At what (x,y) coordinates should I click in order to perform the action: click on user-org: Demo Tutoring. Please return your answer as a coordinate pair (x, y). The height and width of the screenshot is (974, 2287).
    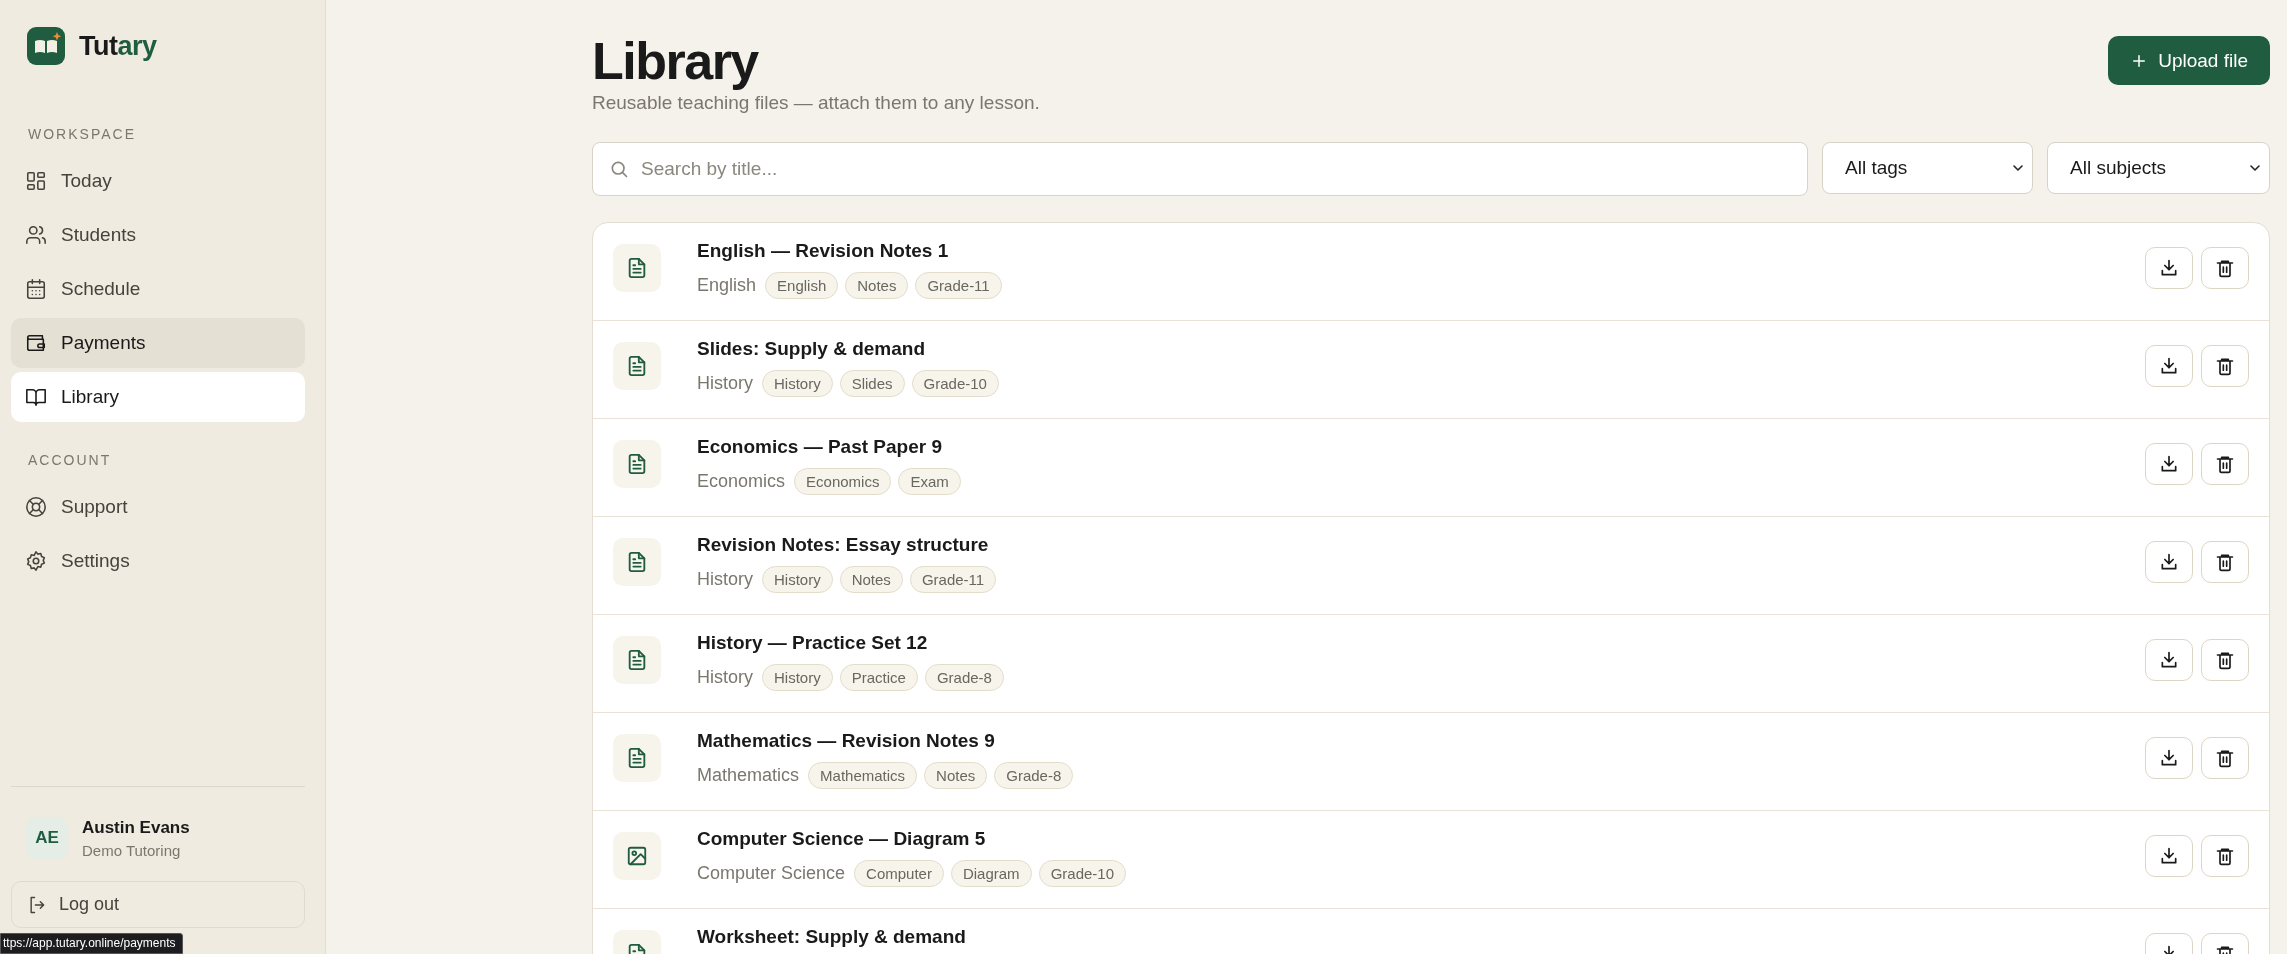
    Looking at the image, I should click on (132, 850).